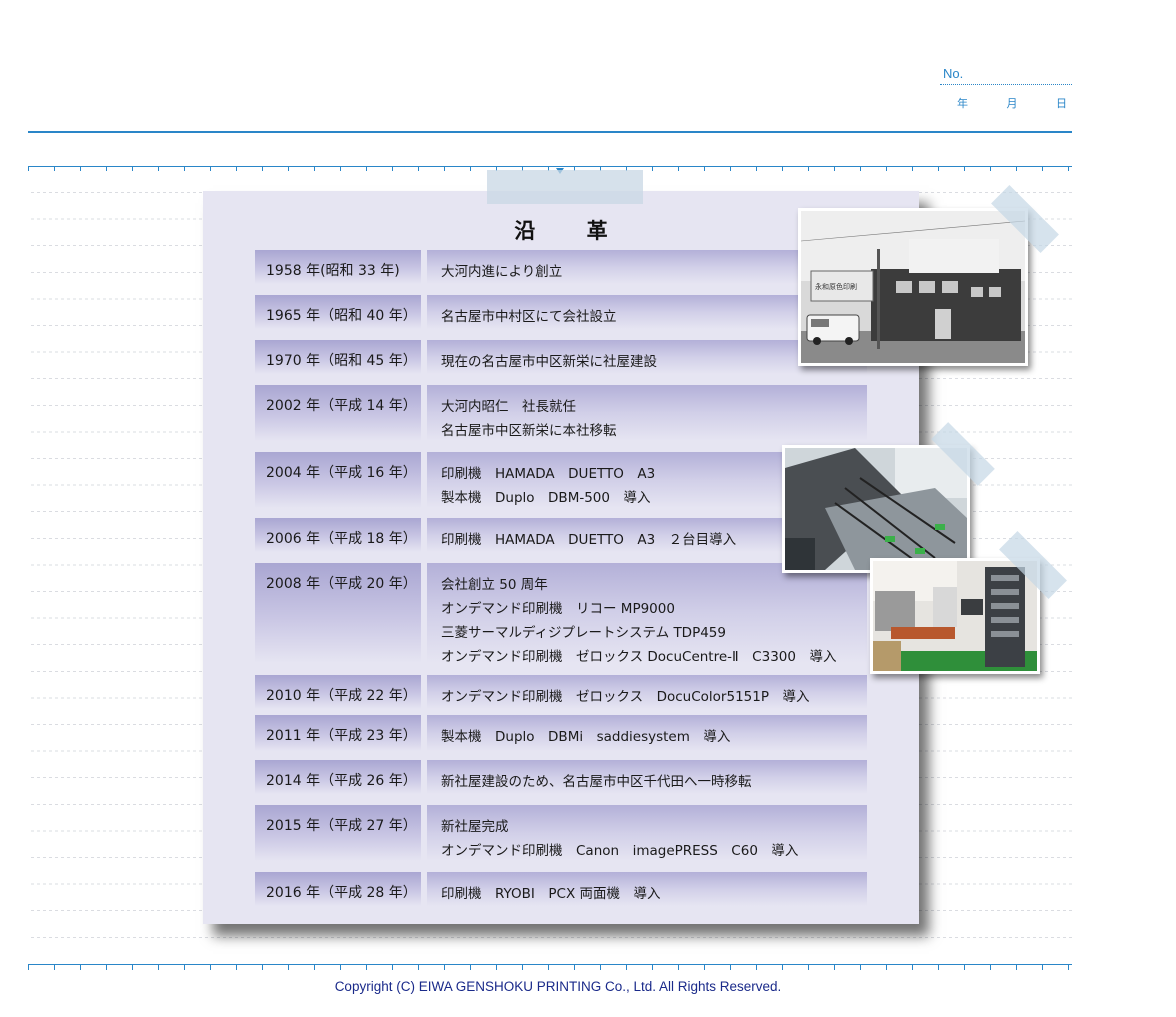 This screenshot has height=1017, width=1176. I want to click on event-line: 三菱サーマルディジプレートシステム TDP459, so click(583, 633).